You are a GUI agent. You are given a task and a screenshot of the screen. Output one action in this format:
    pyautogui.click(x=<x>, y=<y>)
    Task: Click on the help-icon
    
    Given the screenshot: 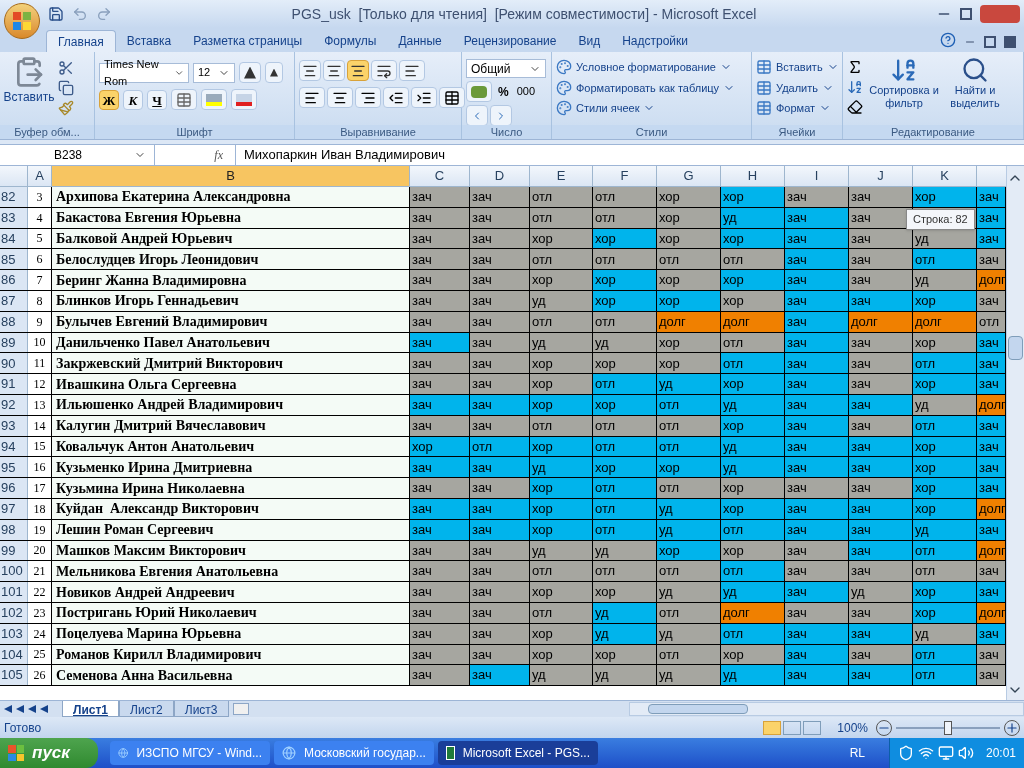 What is the action you would take?
    pyautogui.click(x=948, y=40)
    